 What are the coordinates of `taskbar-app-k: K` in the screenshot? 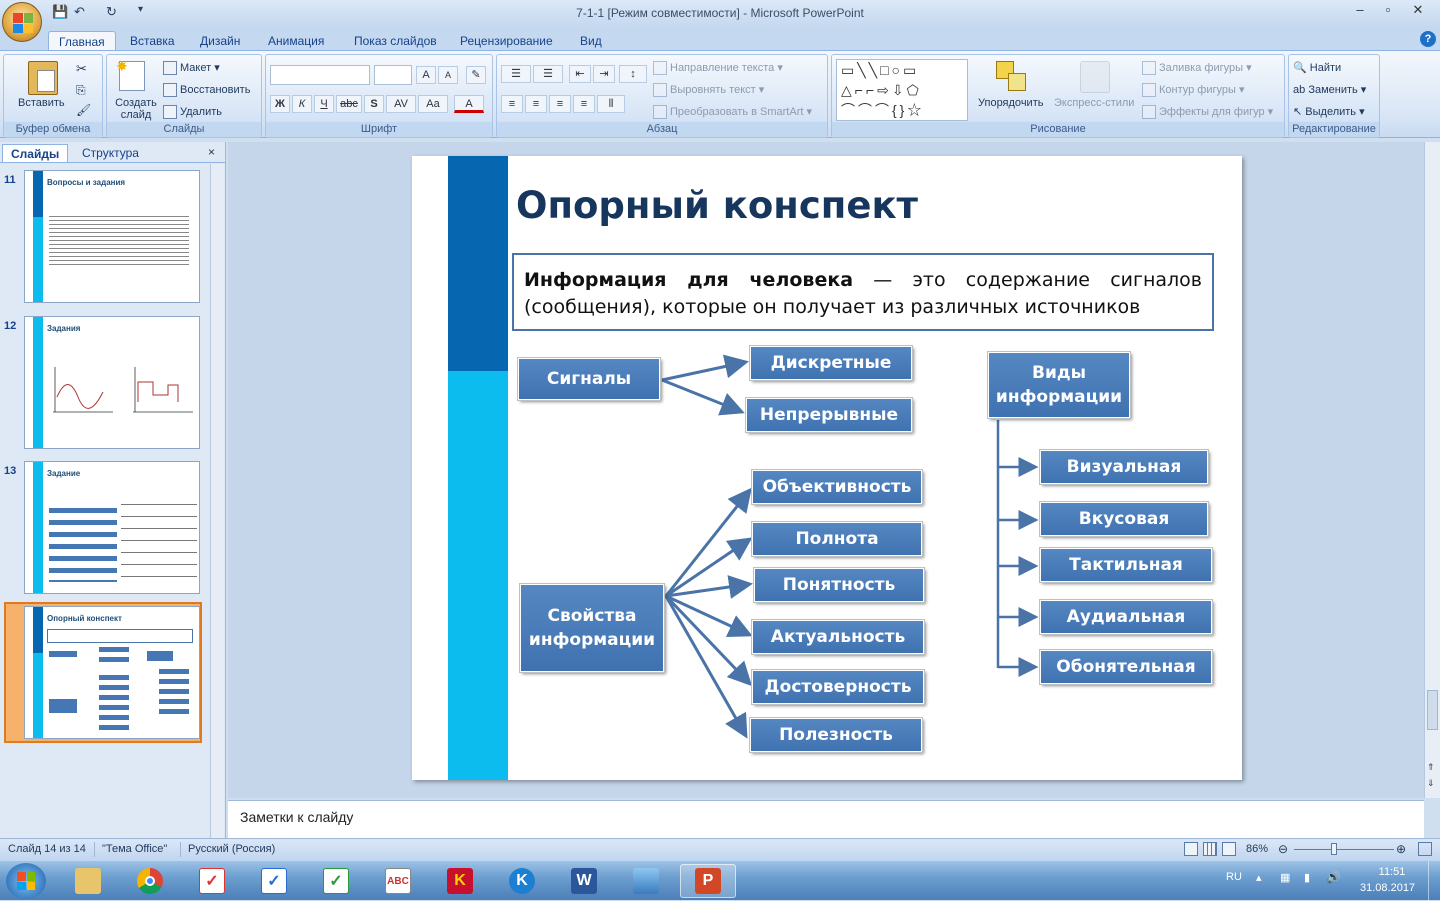 It's located at (460, 881).